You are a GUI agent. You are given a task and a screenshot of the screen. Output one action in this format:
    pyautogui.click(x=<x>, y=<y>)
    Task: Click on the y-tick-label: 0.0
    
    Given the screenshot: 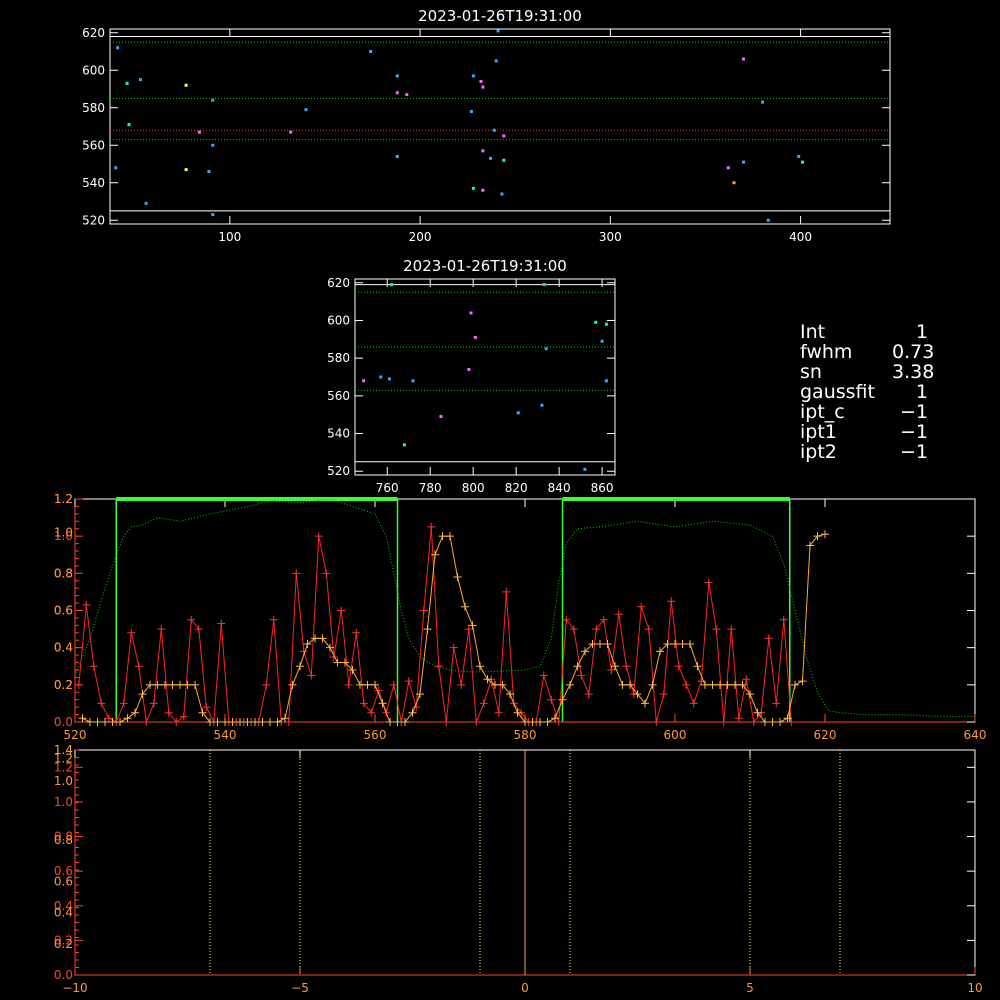 What is the action you would take?
    pyautogui.click(x=63, y=722)
    